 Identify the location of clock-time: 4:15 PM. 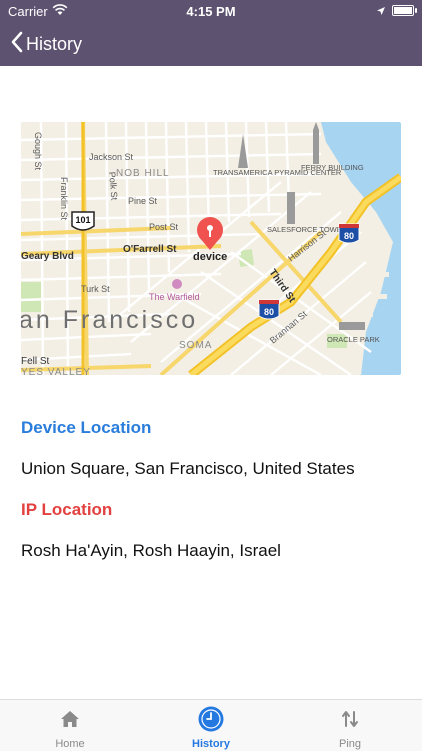
(211, 11).